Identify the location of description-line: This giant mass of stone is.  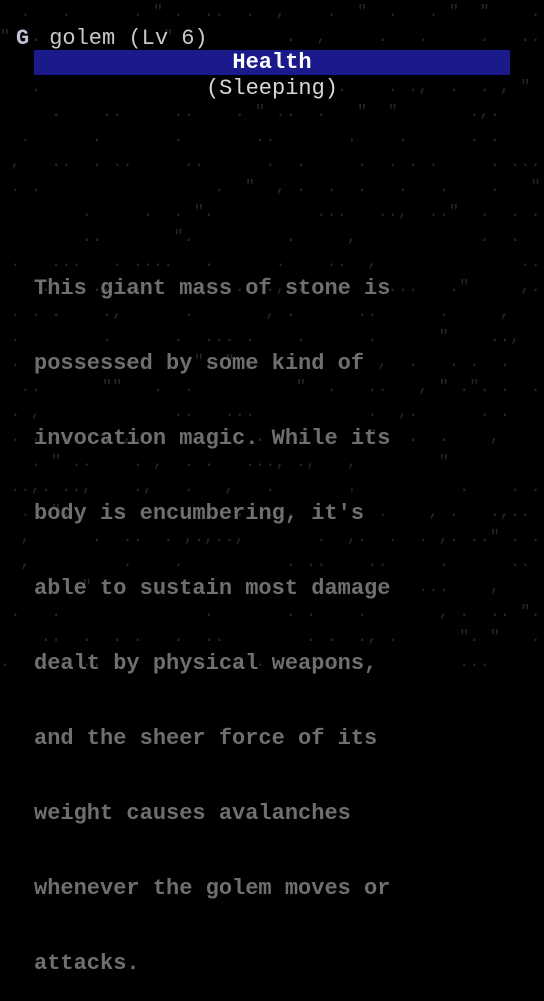
(212, 288).